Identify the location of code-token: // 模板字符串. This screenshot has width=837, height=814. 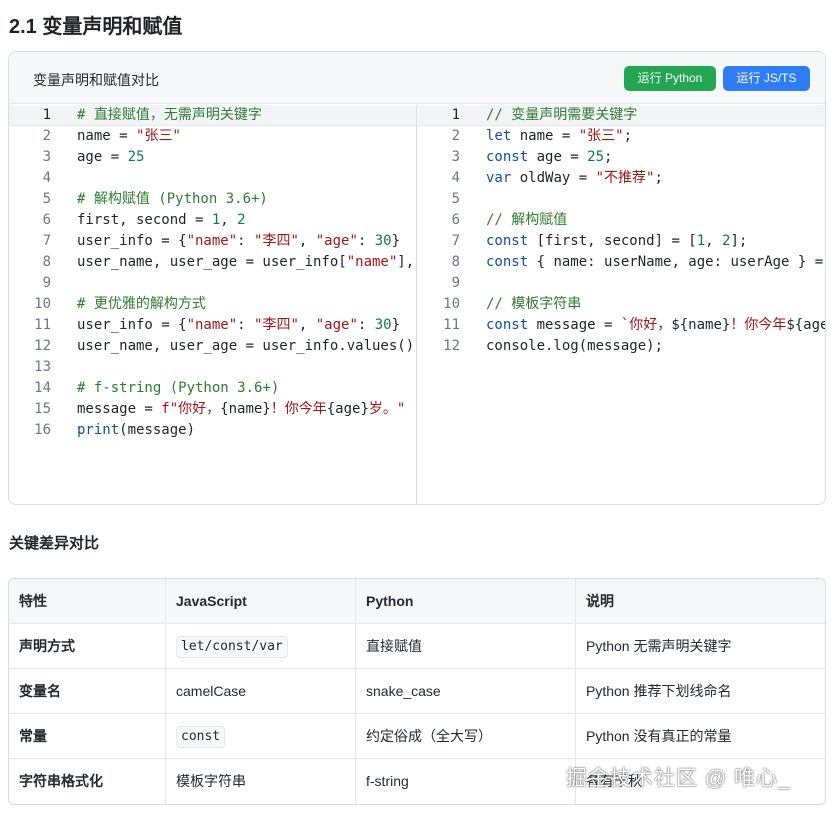
(534, 304).